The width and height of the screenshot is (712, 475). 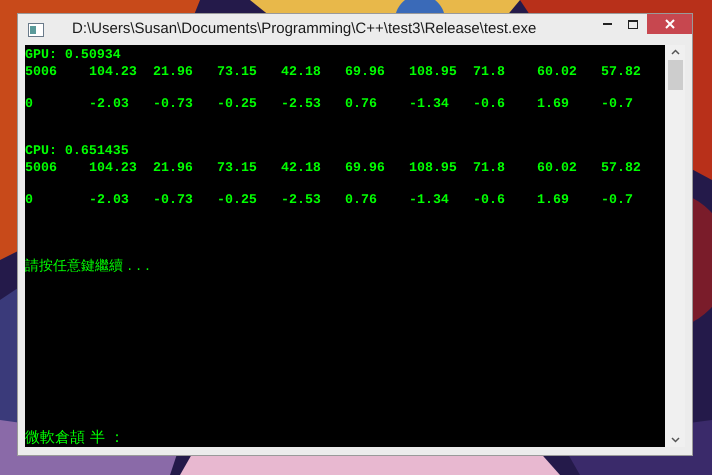 I want to click on scrollbar, so click(x=675, y=246).